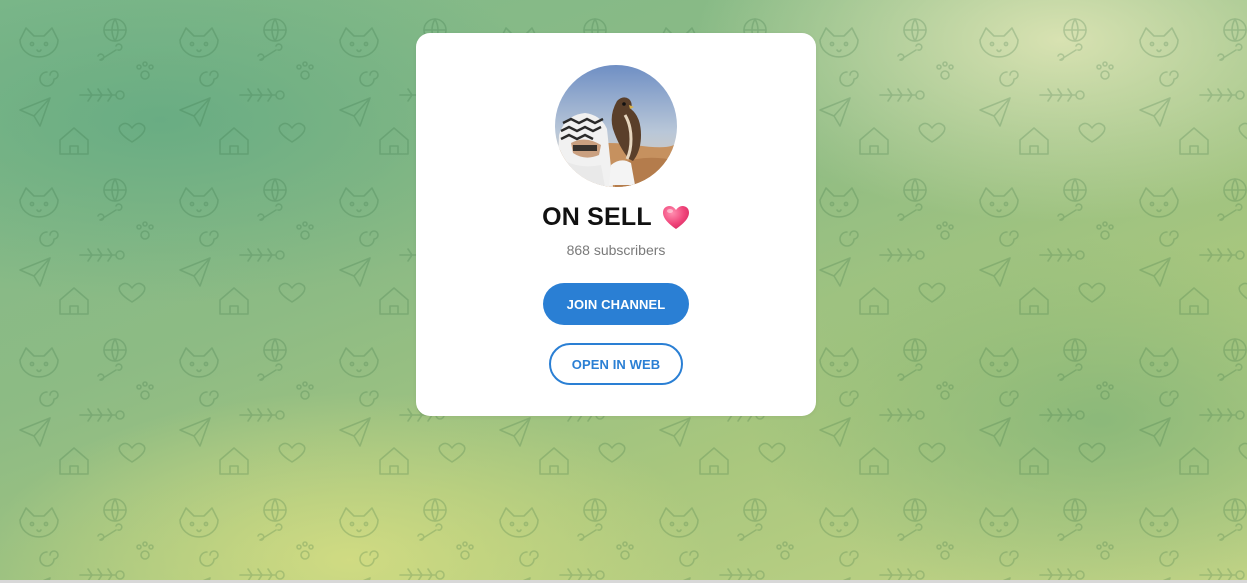  What do you see at coordinates (616, 364) in the screenshot?
I see `open-in-web-button: OPEN IN WEB` at bounding box center [616, 364].